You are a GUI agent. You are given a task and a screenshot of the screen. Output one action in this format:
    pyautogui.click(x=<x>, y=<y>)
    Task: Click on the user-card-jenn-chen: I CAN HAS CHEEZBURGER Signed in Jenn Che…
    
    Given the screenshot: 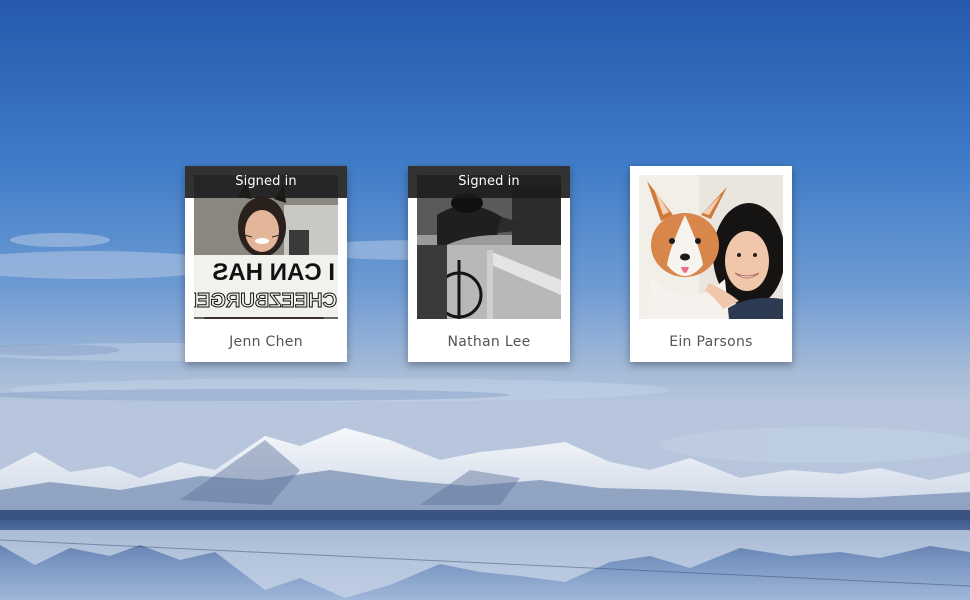 What is the action you would take?
    pyautogui.click(x=266, y=264)
    